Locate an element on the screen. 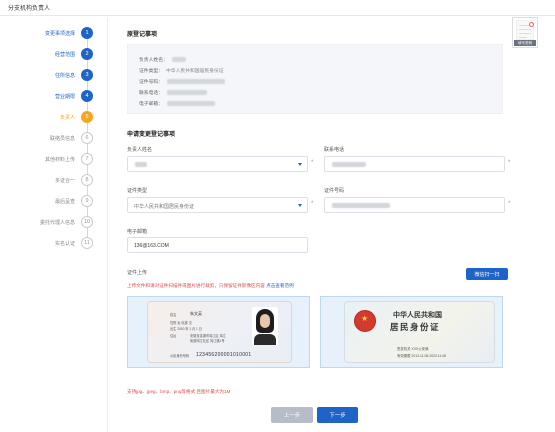 Image resolution: width=555 pixels, height=432 pixels. registered-phone-label: 联系电话： is located at coordinates (151, 93).